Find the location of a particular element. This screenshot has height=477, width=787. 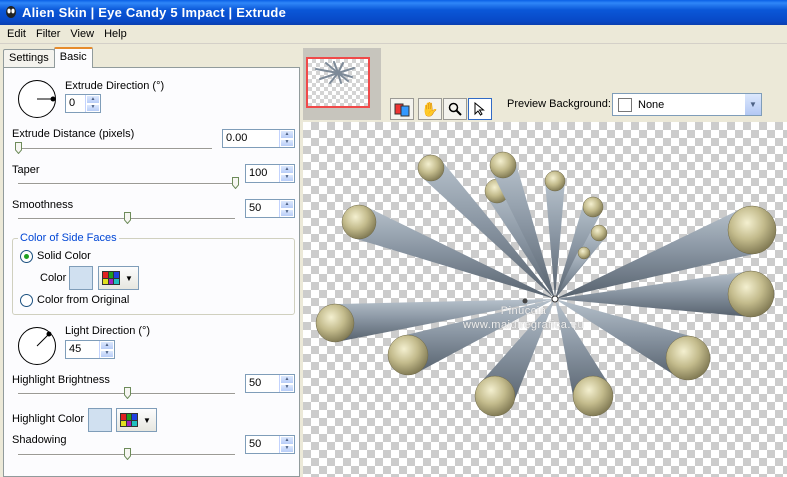

side-color-picker-button: ▼ is located at coordinates (118, 278).